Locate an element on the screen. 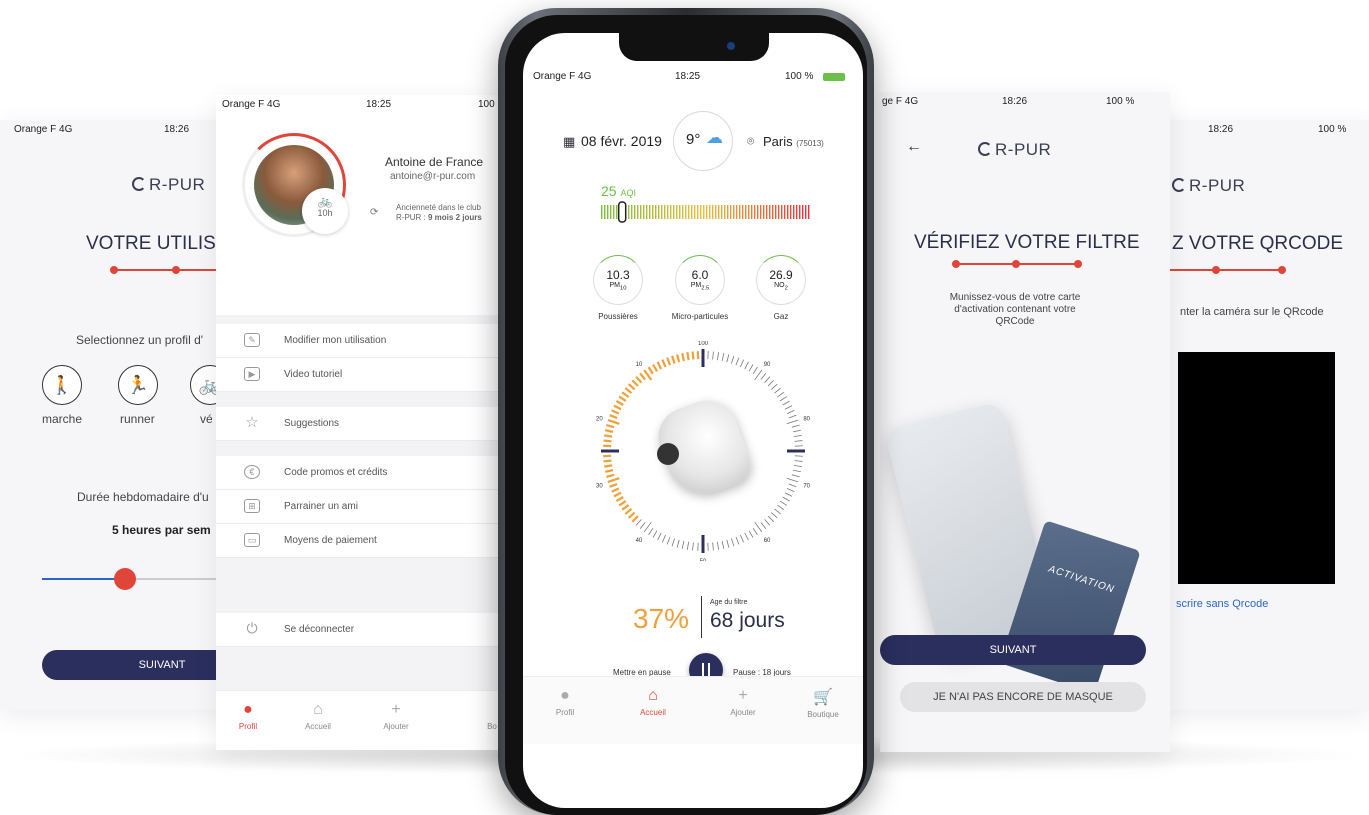 Image resolution: width=1369 pixels, height=815 pixels. menu-item-payment: ▭ Moyens de paiement is located at coordinates (361, 541).